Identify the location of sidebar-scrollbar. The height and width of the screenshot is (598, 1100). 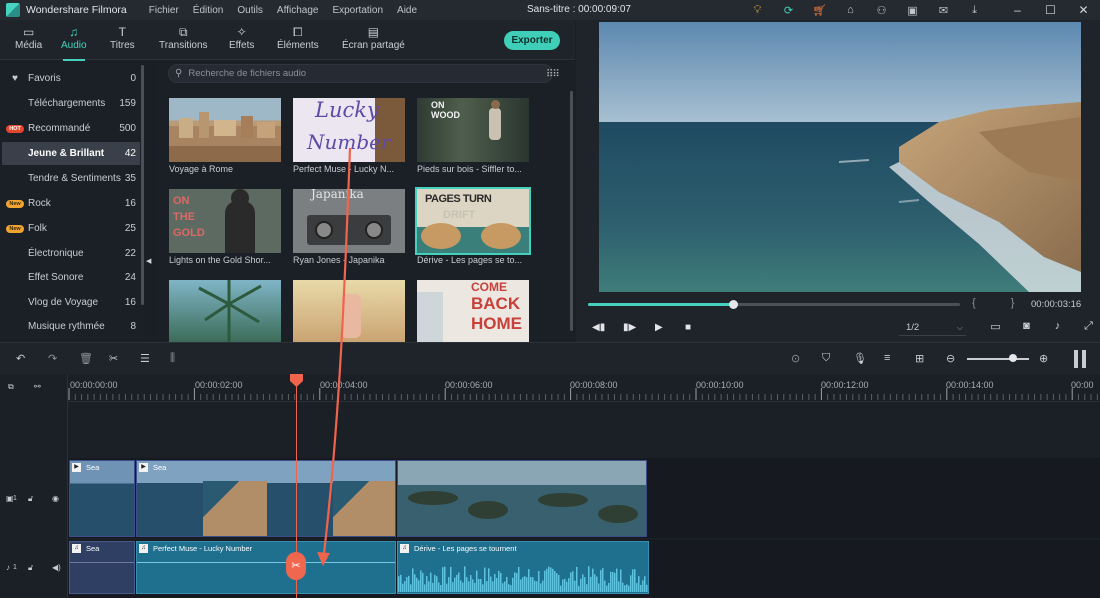
(142, 185).